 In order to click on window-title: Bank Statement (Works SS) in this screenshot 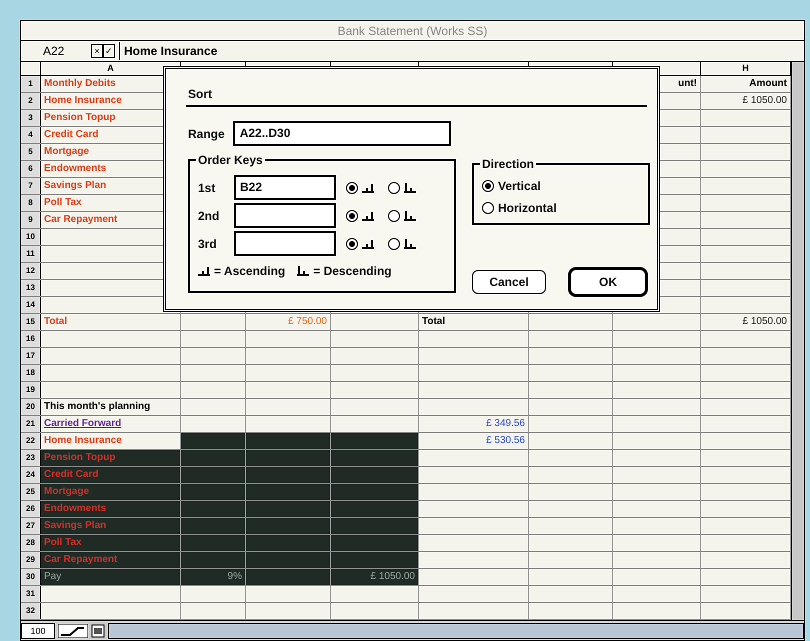, I will do `click(413, 31)`.